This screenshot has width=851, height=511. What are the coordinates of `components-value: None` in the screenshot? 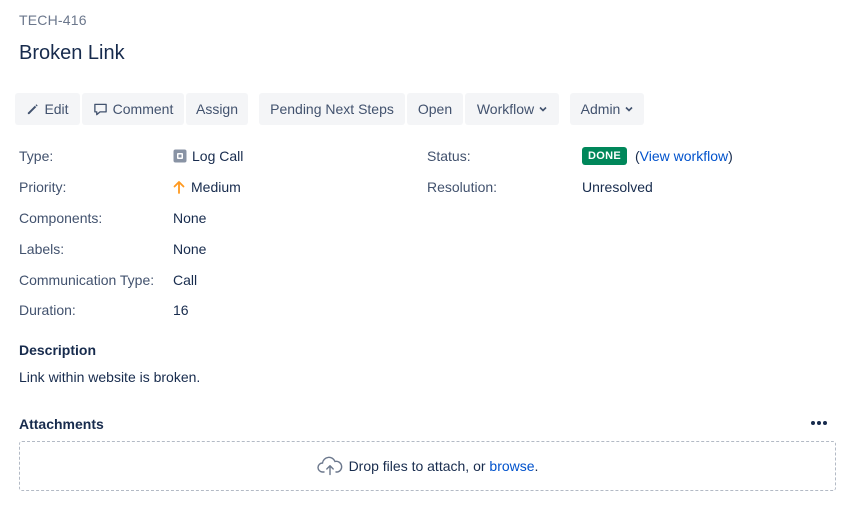 It's located at (190, 218).